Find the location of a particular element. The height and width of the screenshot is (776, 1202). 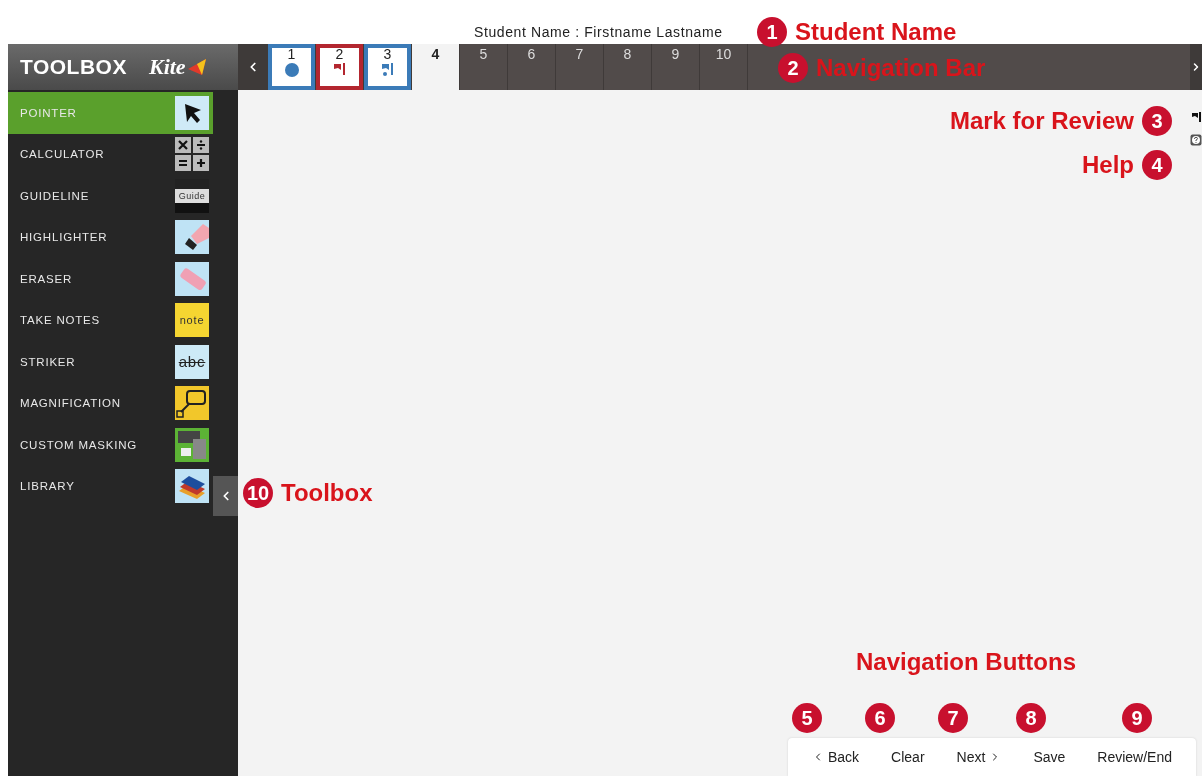

callout-label: Navigation Bar is located at coordinates (901, 68).